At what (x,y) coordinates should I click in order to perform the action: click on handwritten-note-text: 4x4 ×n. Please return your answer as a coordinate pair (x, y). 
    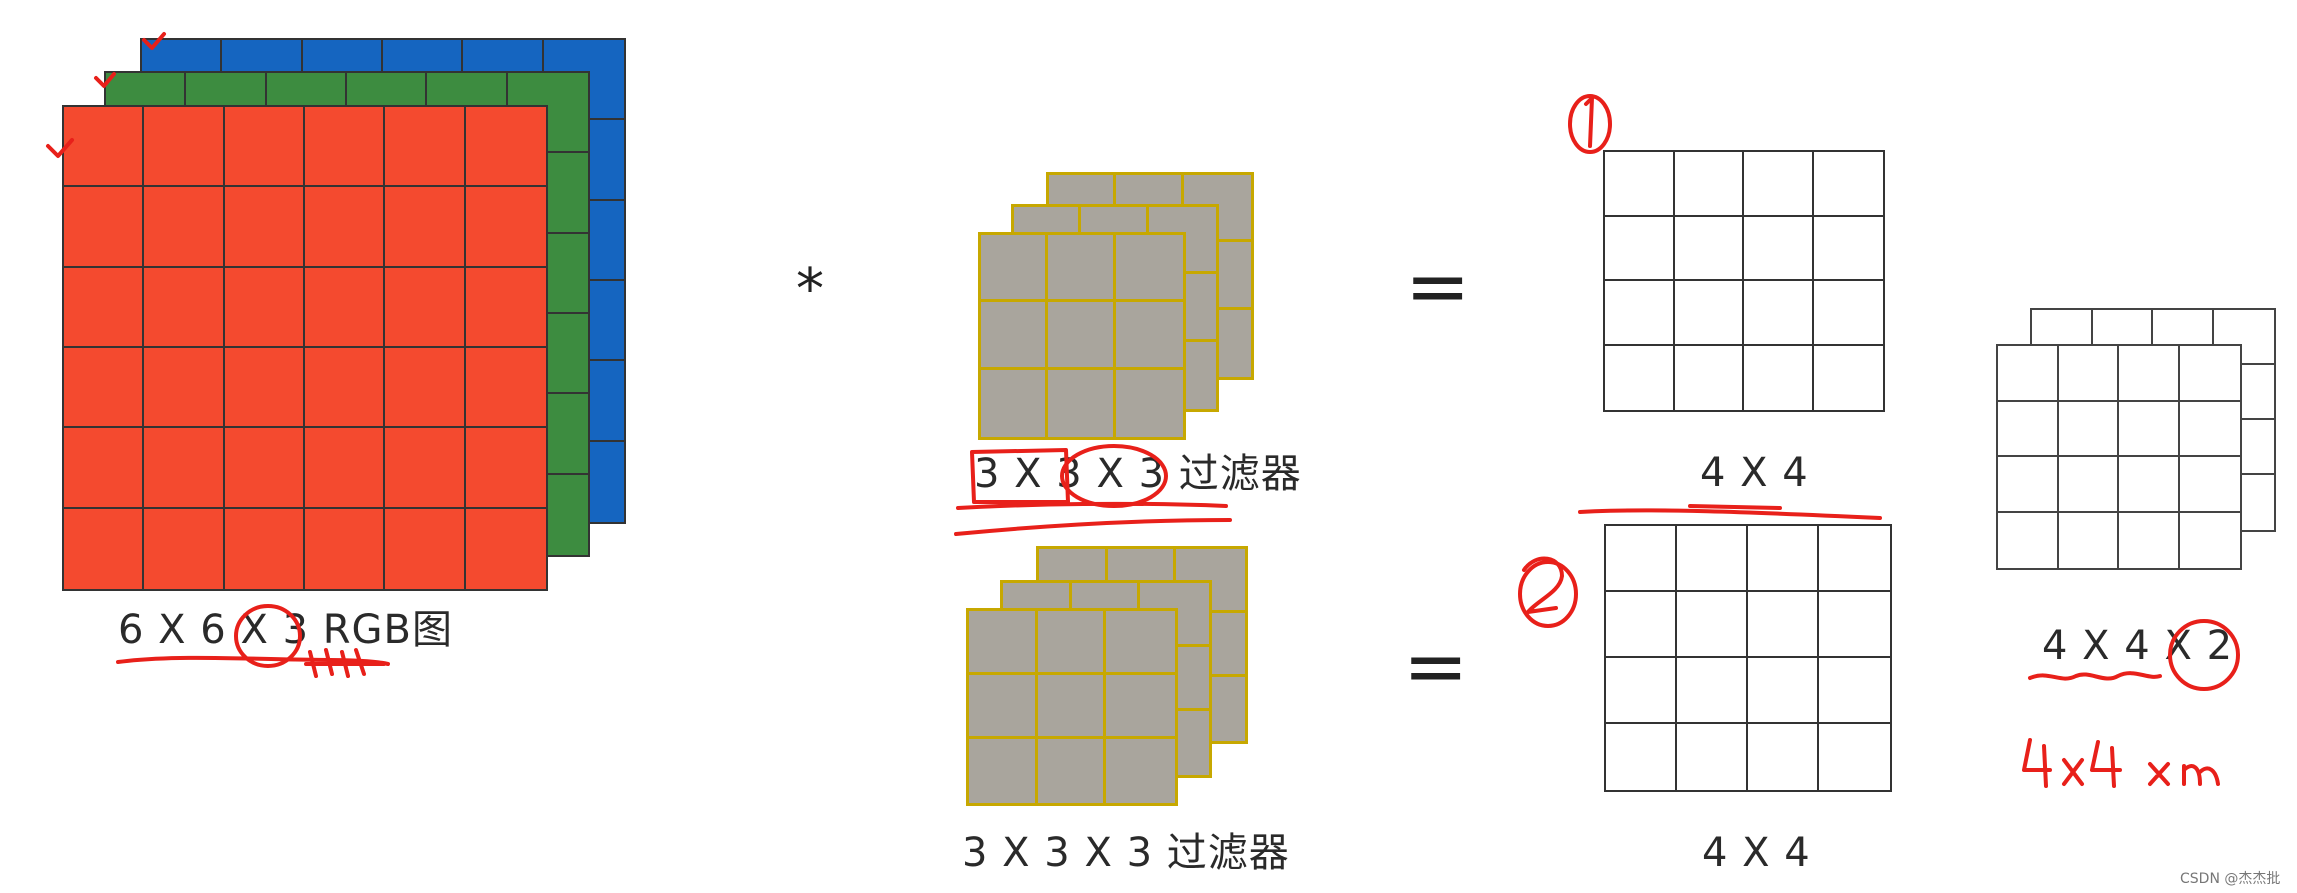
    Looking at the image, I should click on (2032, 785).